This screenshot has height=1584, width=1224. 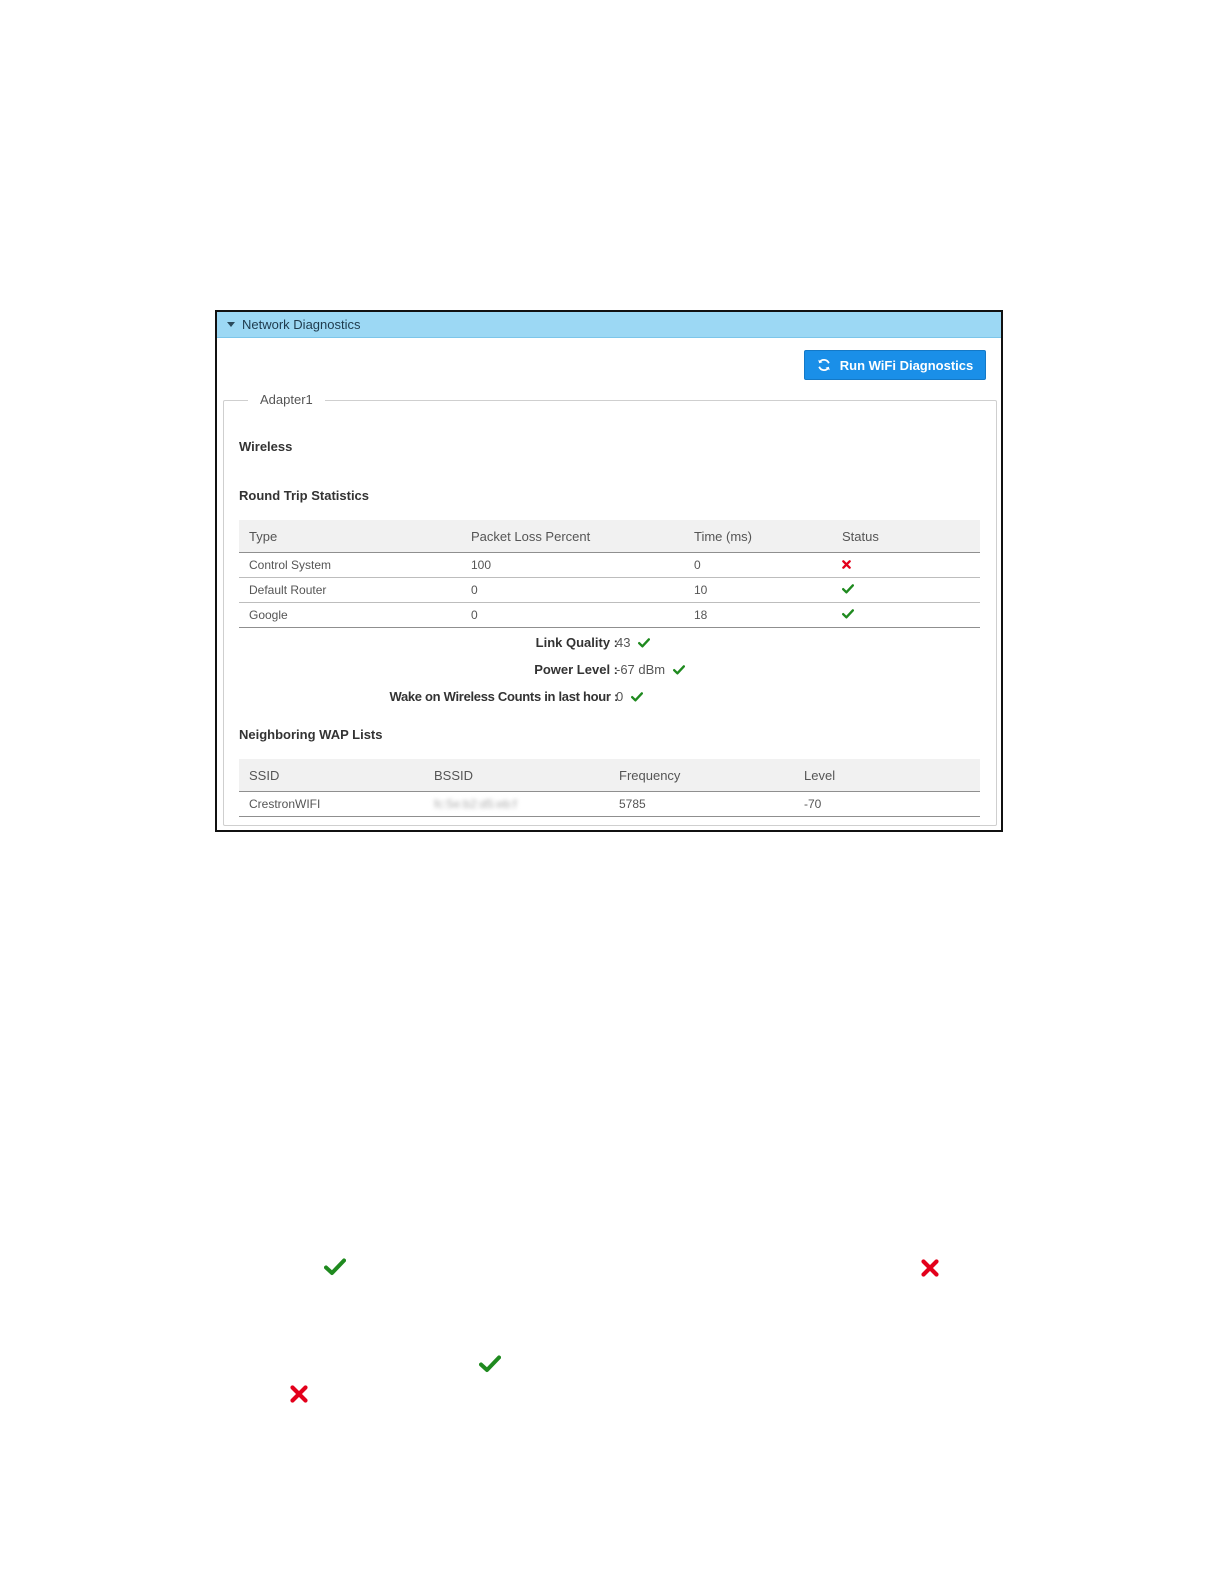 What do you see at coordinates (301, 324) in the screenshot?
I see `panel-title: Network Diagnostics` at bounding box center [301, 324].